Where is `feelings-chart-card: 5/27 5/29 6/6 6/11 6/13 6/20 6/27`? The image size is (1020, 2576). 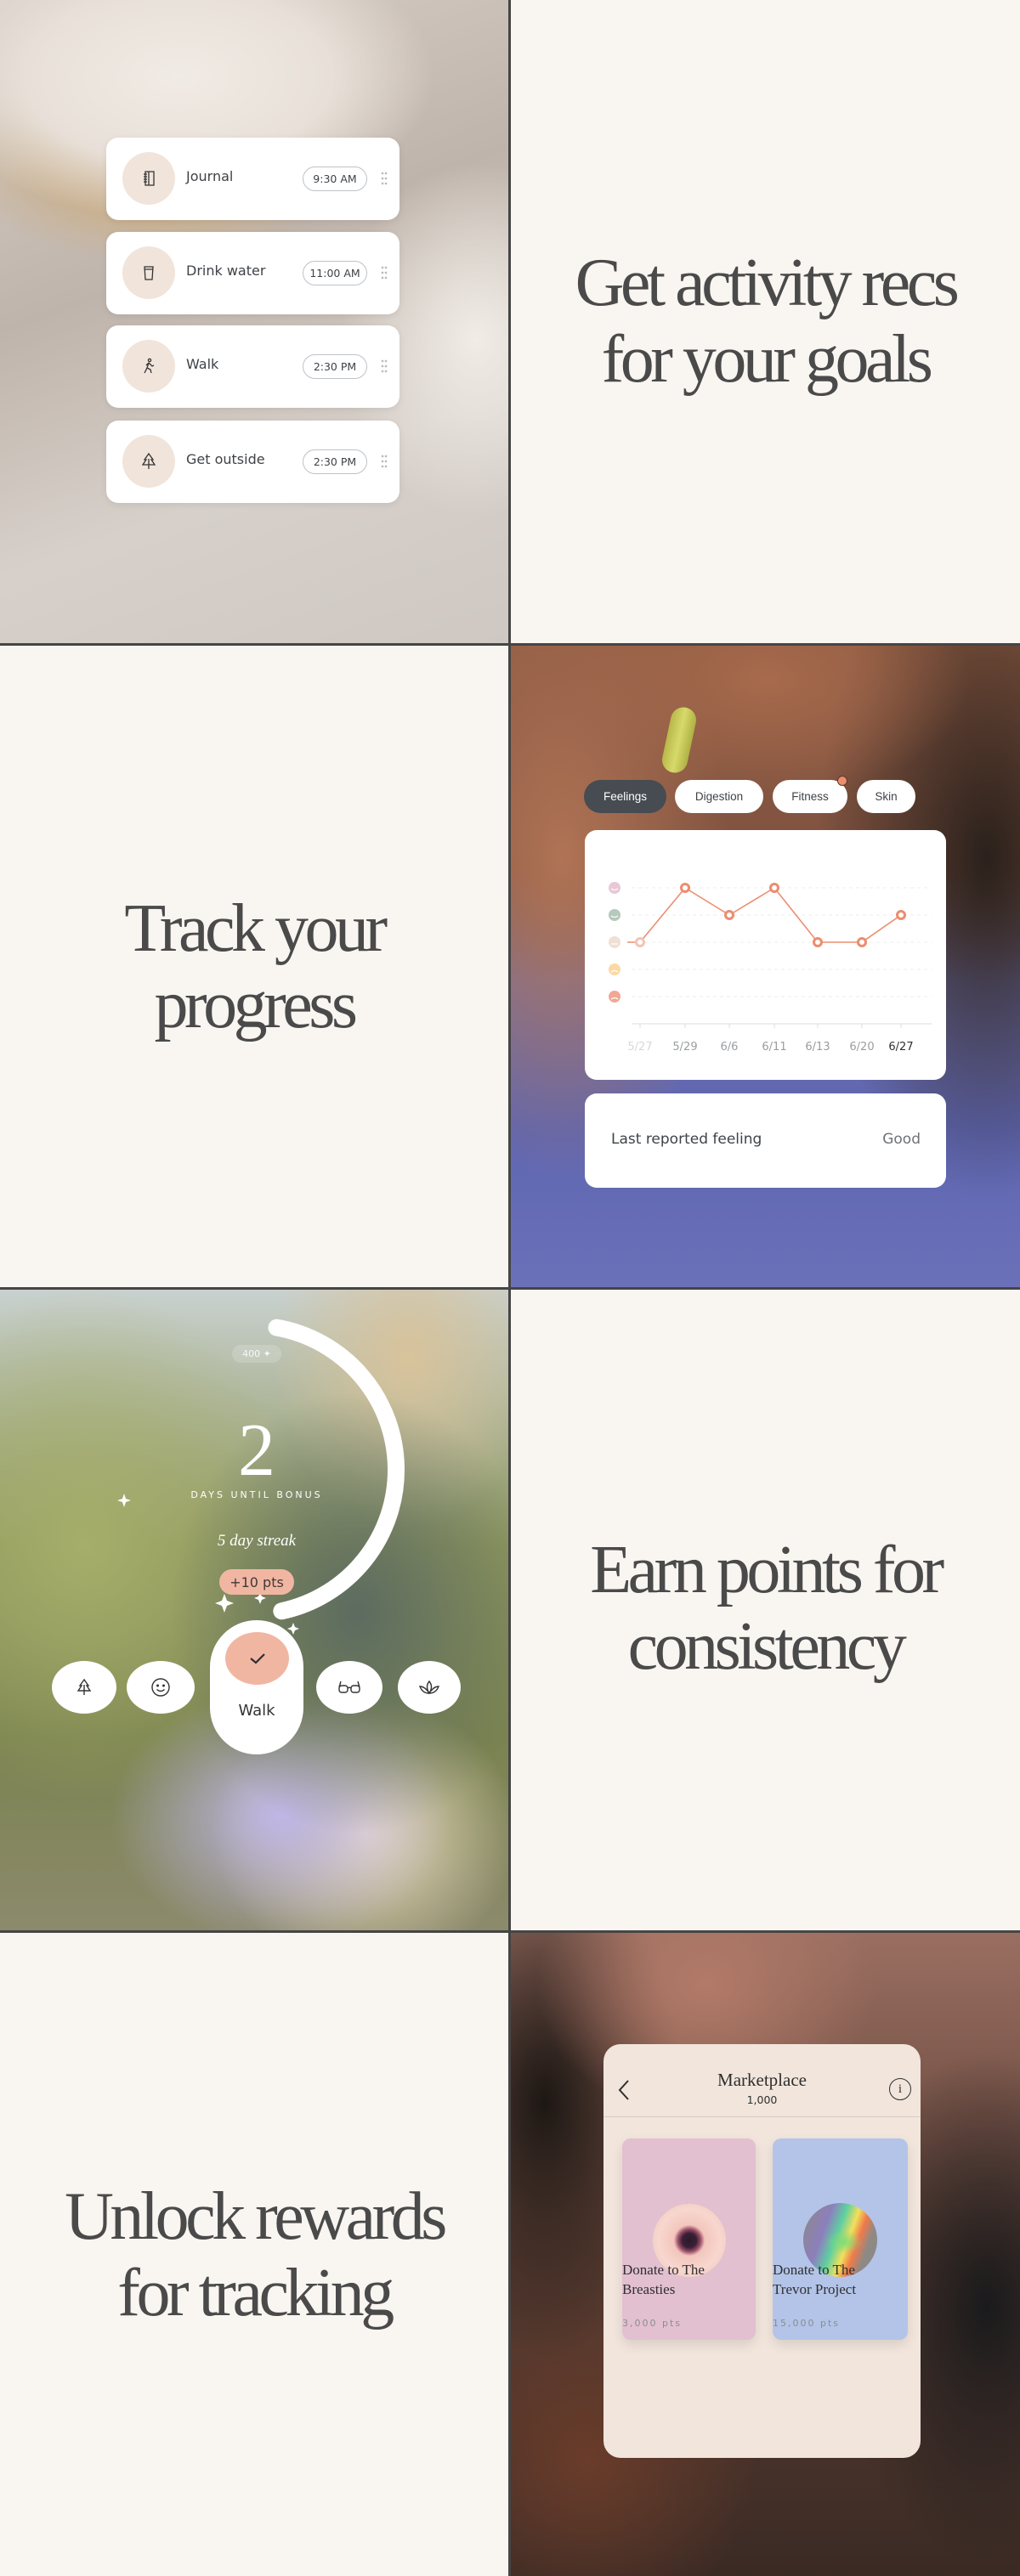 feelings-chart-card: 5/27 5/29 6/6 6/11 6/13 6/20 6/27 is located at coordinates (765, 955).